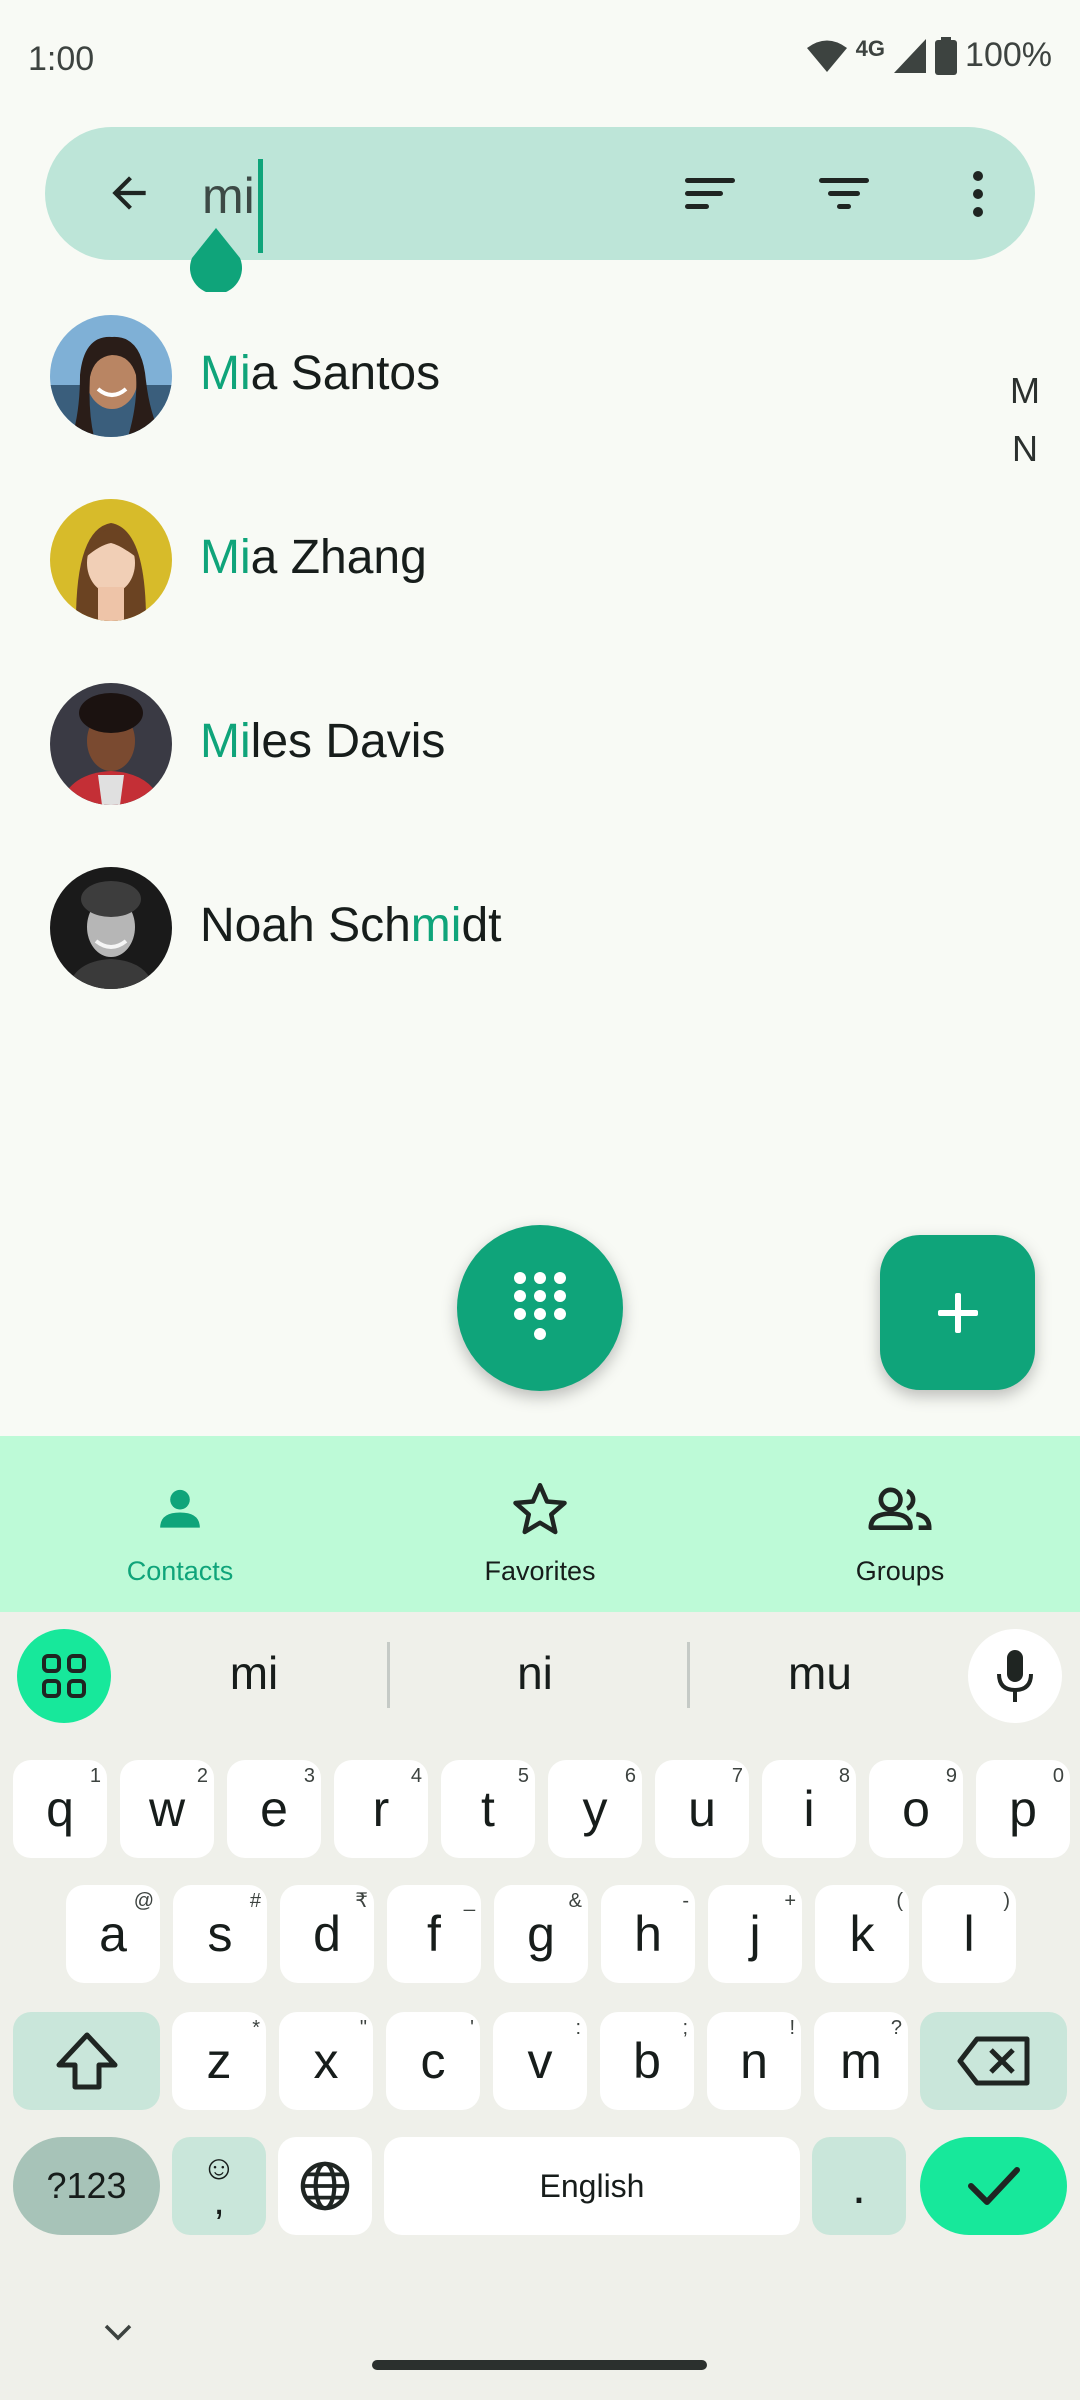  I want to click on home-indicator, so click(539, 2365).